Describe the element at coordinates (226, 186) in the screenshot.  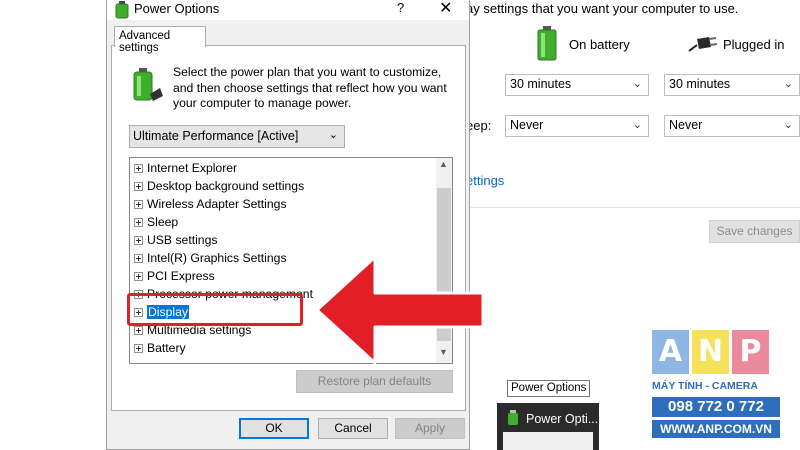
I see `tree-item-label: Desktop background settings` at that location.